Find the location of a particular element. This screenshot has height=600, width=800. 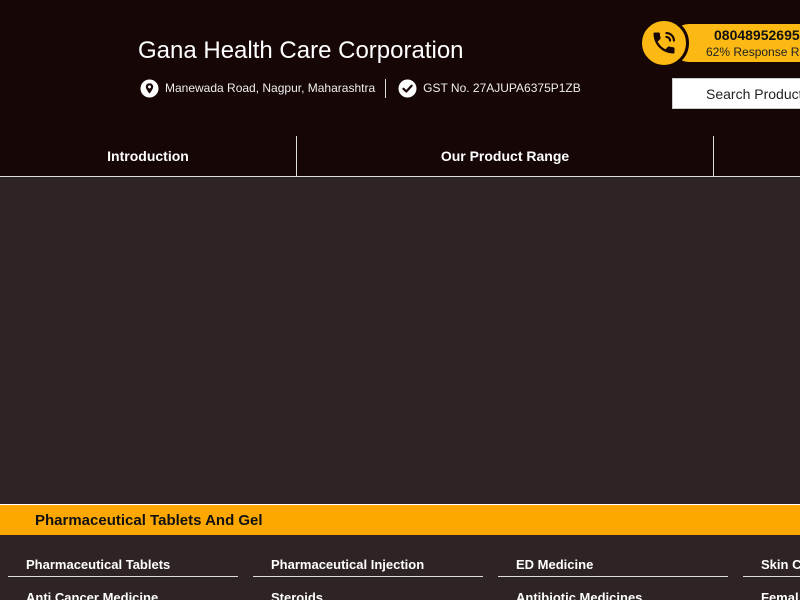

phone-call-icon is located at coordinates (664, 43).